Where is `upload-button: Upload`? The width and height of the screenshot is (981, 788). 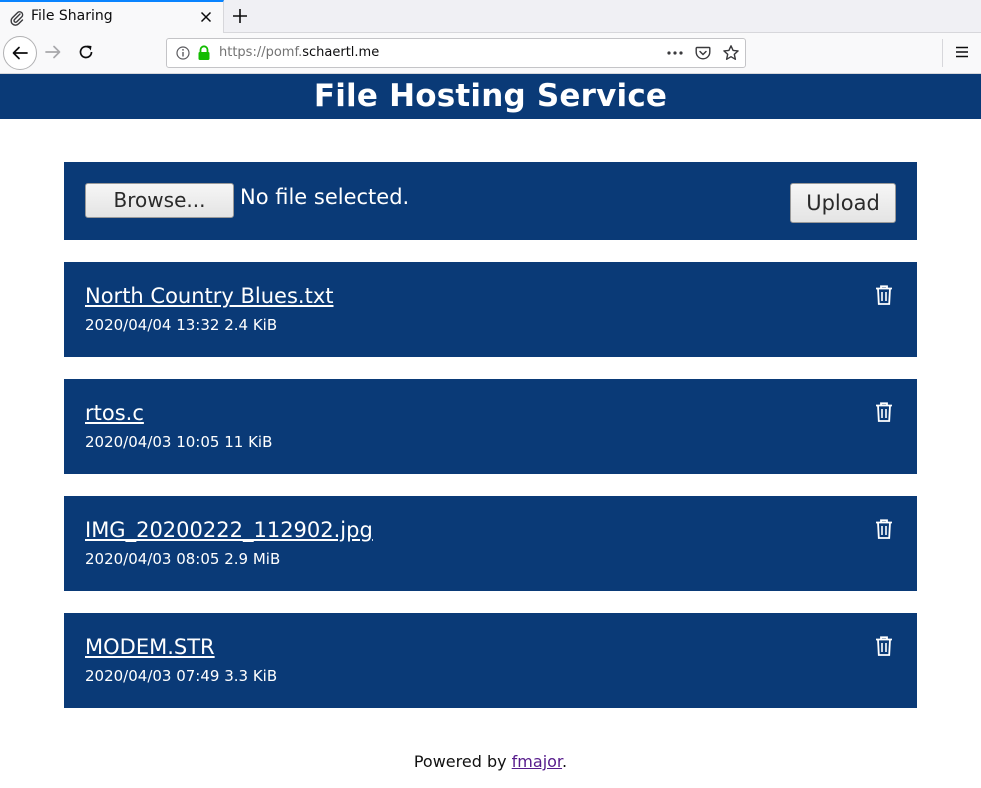
upload-button: Upload is located at coordinates (843, 203).